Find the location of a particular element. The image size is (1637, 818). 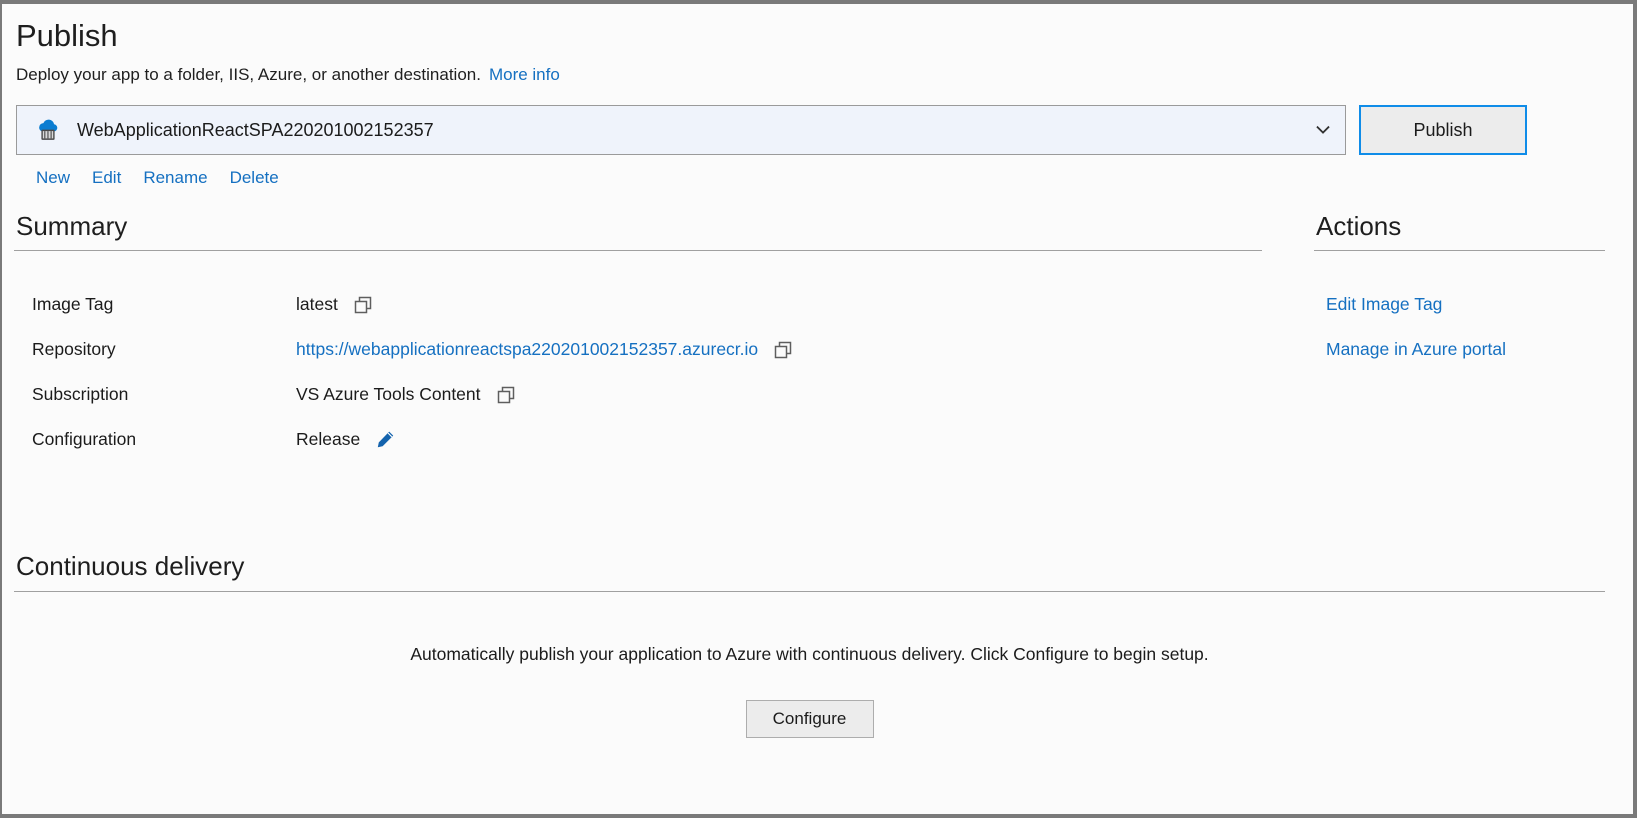

summary-row-subscription: Subscription VS Azure Tools Content is located at coordinates (638, 394).